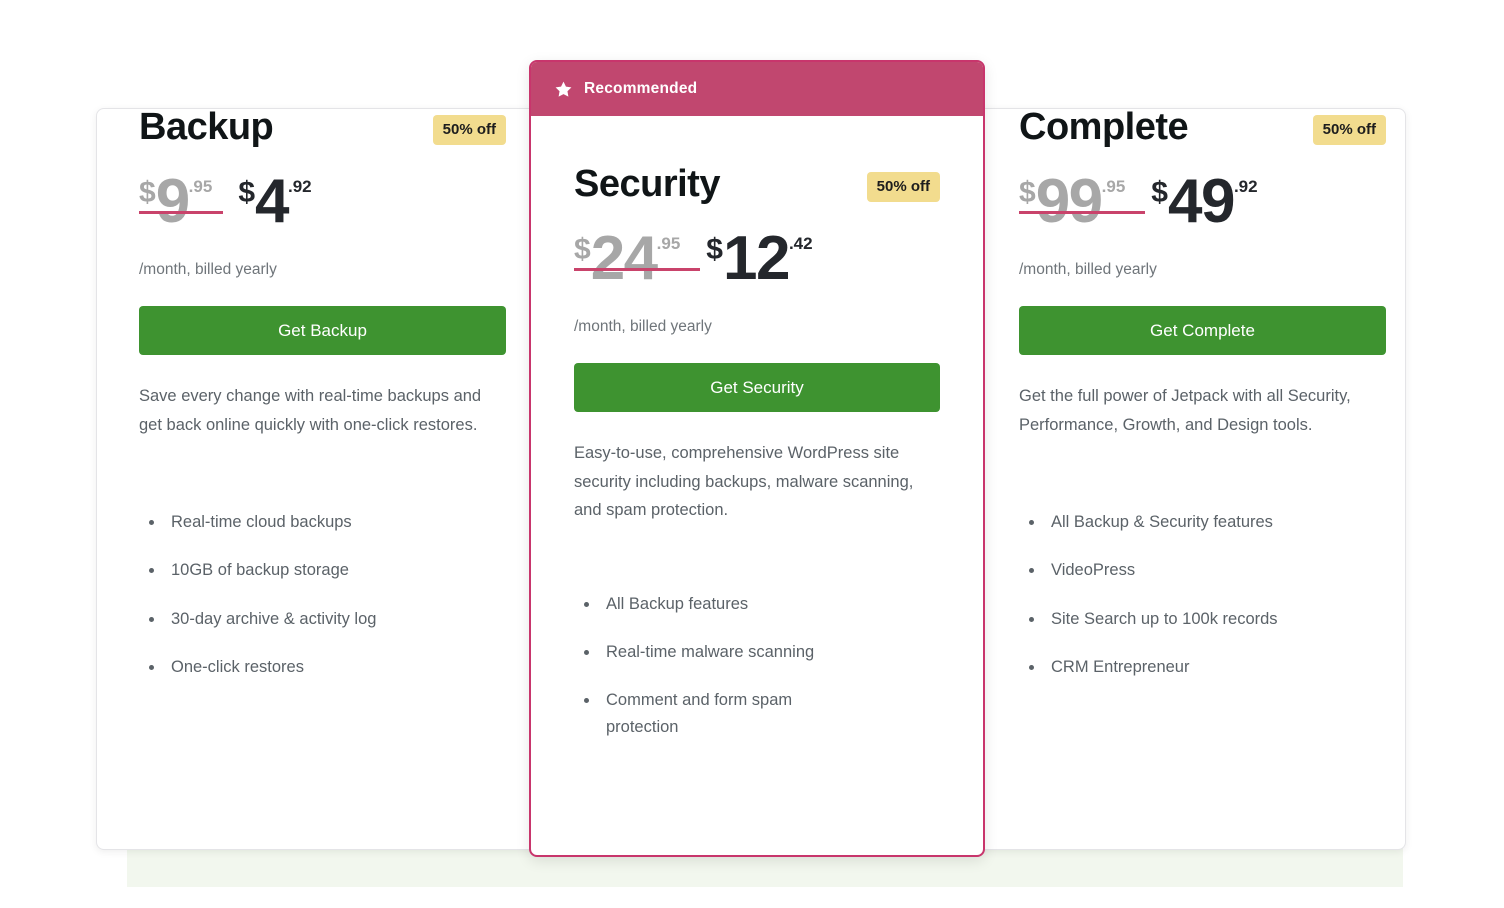  I want to click on list-item: Real-time cloud backups, so click(322, 522).